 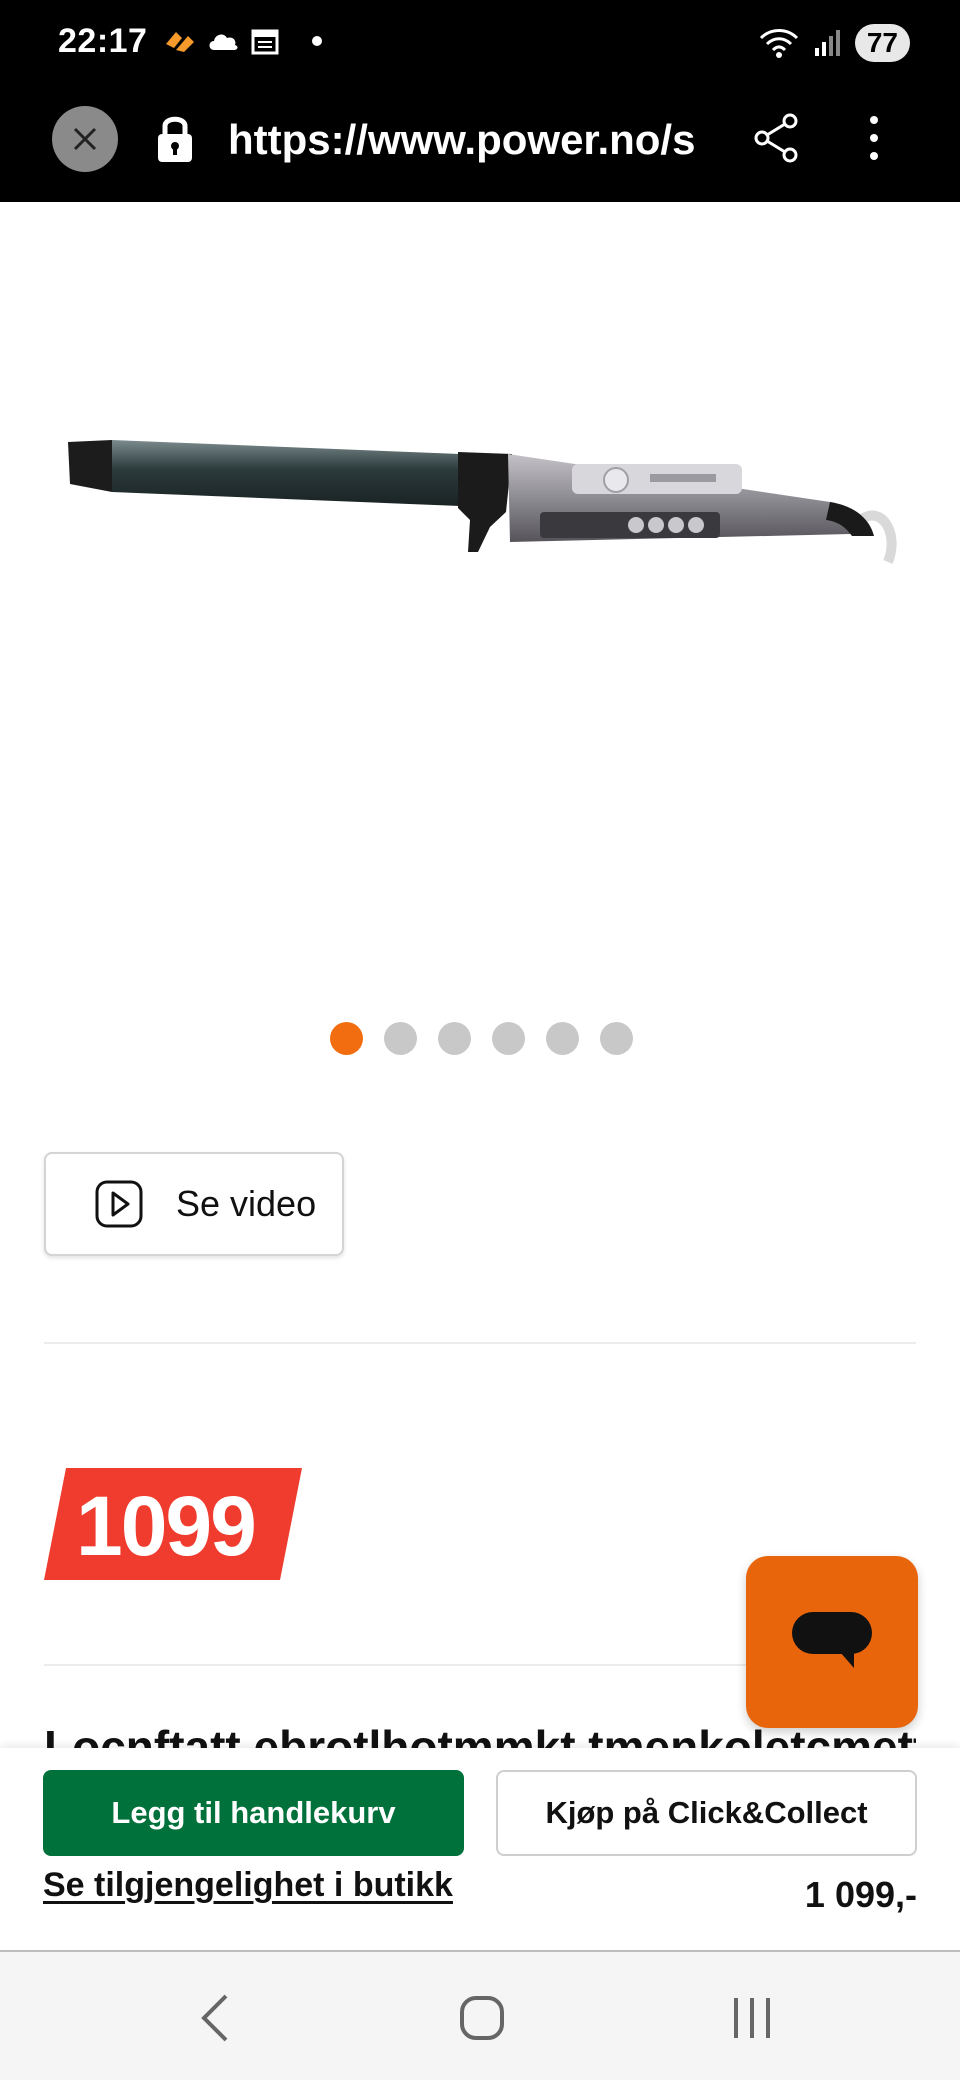 I want to click on signal-icon, so click(x=827, y=43).